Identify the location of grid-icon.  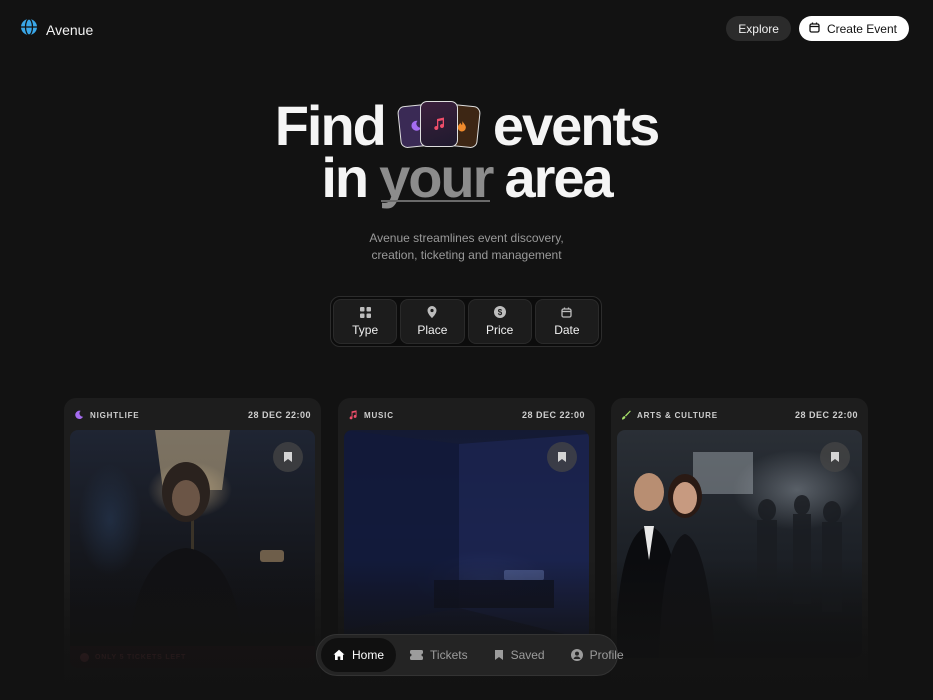
(365, 312).